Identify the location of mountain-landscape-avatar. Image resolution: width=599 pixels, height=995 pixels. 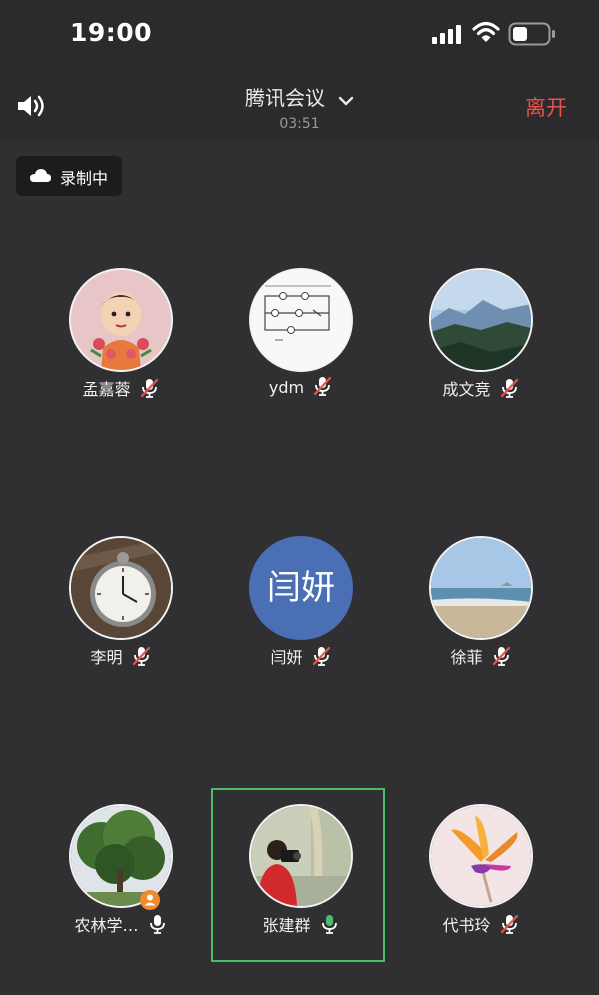
(481, 320).